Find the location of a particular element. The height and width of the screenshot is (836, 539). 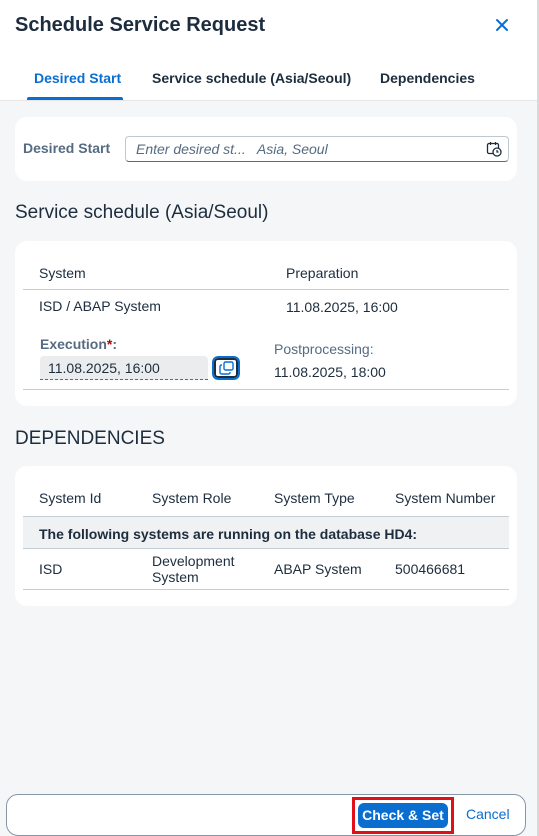

tab-service-schedule: Service schedule (Asia/Seoul) is located at coordinates (251, 78).